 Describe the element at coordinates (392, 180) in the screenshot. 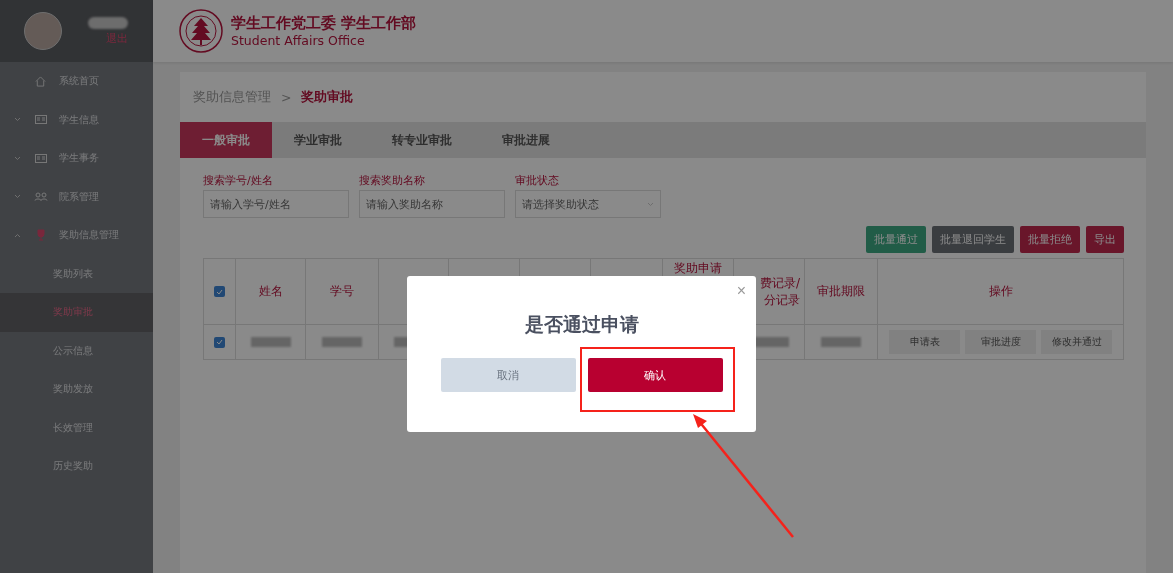

I see `filter-label: 搜索奖助名称` at that location.